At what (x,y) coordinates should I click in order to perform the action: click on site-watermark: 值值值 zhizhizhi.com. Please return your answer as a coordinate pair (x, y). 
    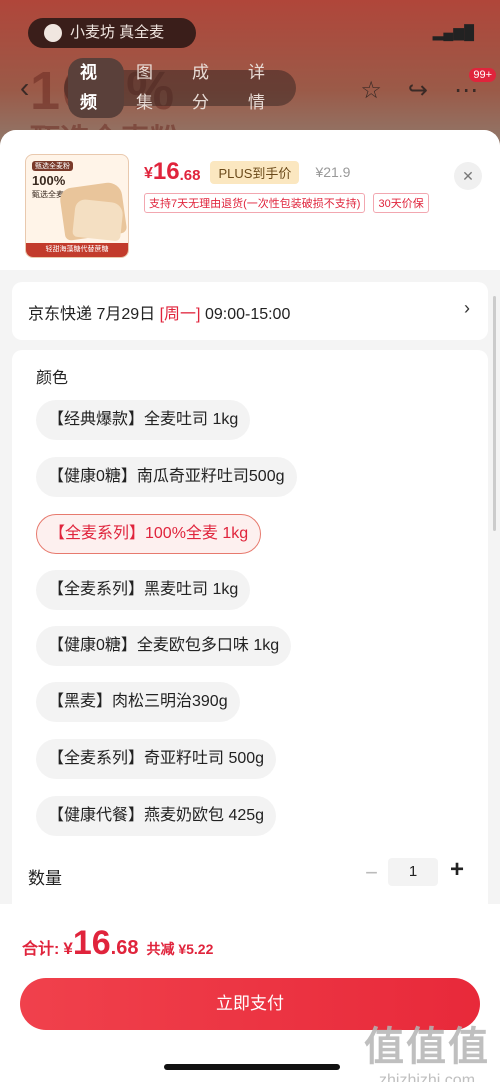
    Looking at the image, I should click on (427, 1048).